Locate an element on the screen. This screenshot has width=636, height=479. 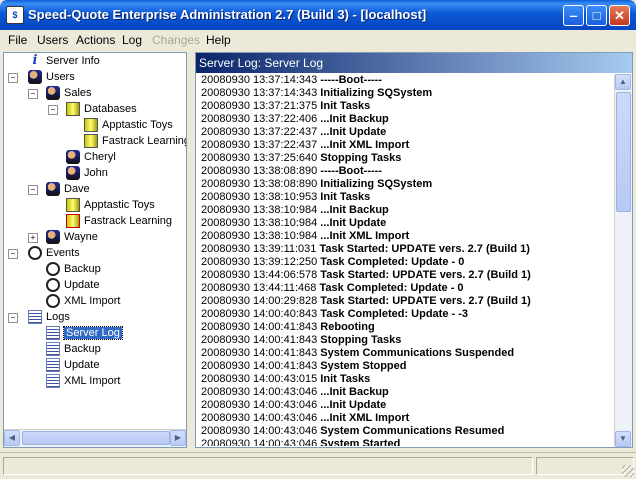
minimize-button: ‒ is located at coordinates (573, 15).